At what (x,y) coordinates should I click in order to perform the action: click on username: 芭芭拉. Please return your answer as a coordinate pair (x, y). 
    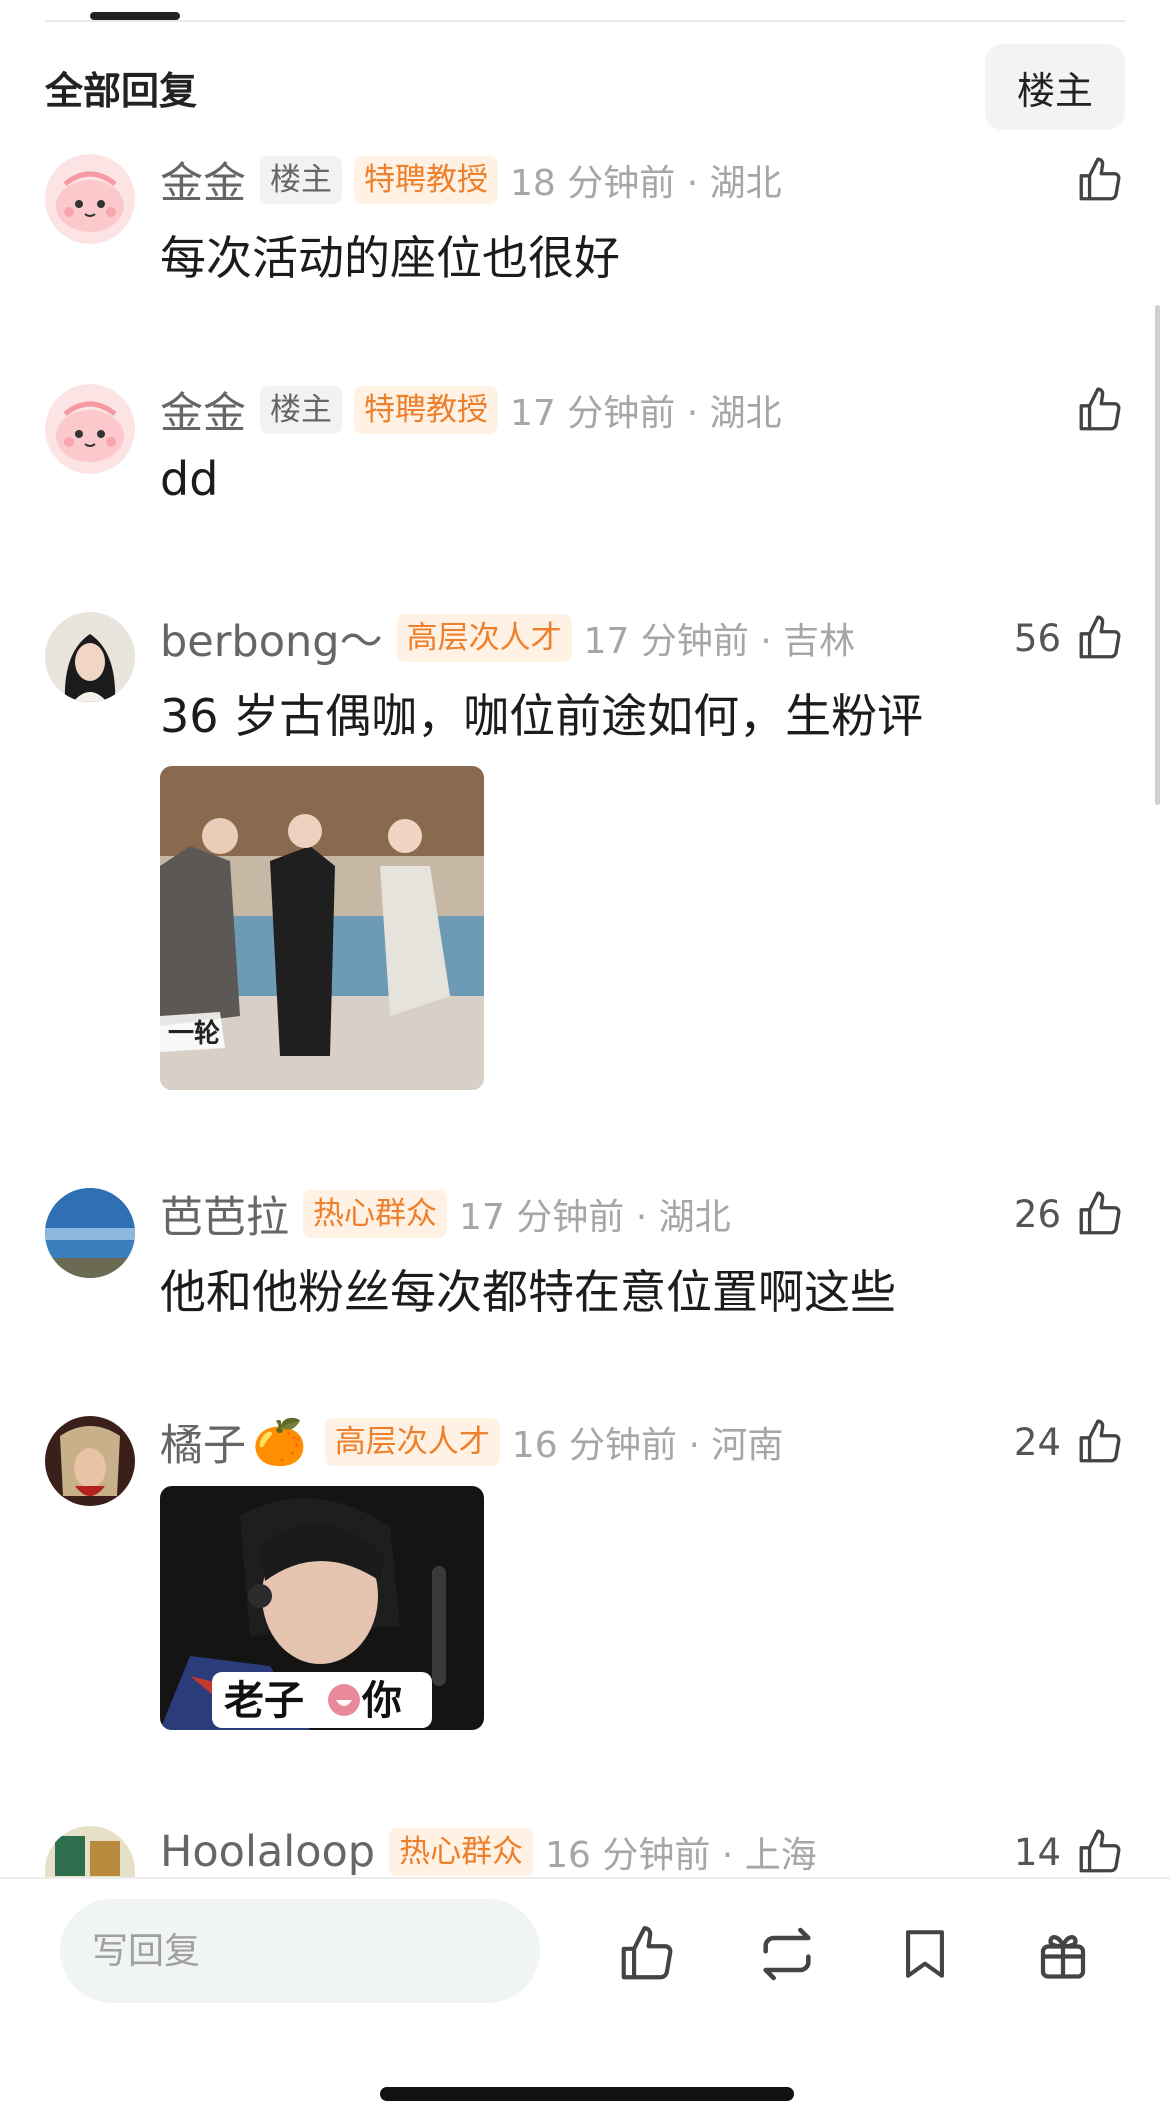
    Looking at the image, I should click on (224, 1214).